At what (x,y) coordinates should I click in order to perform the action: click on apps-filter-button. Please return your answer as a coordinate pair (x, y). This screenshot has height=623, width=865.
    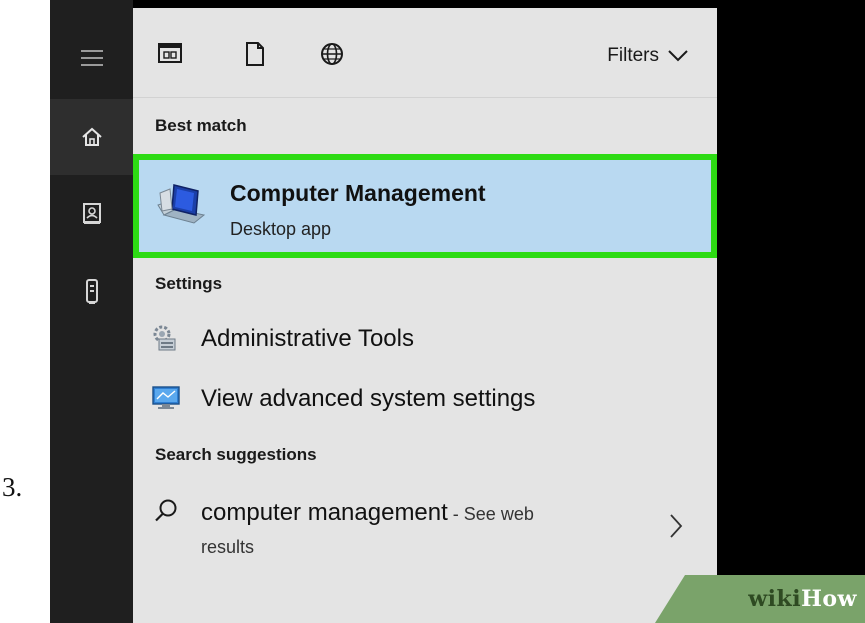
    Looking at the image, I should click on (171, 55).